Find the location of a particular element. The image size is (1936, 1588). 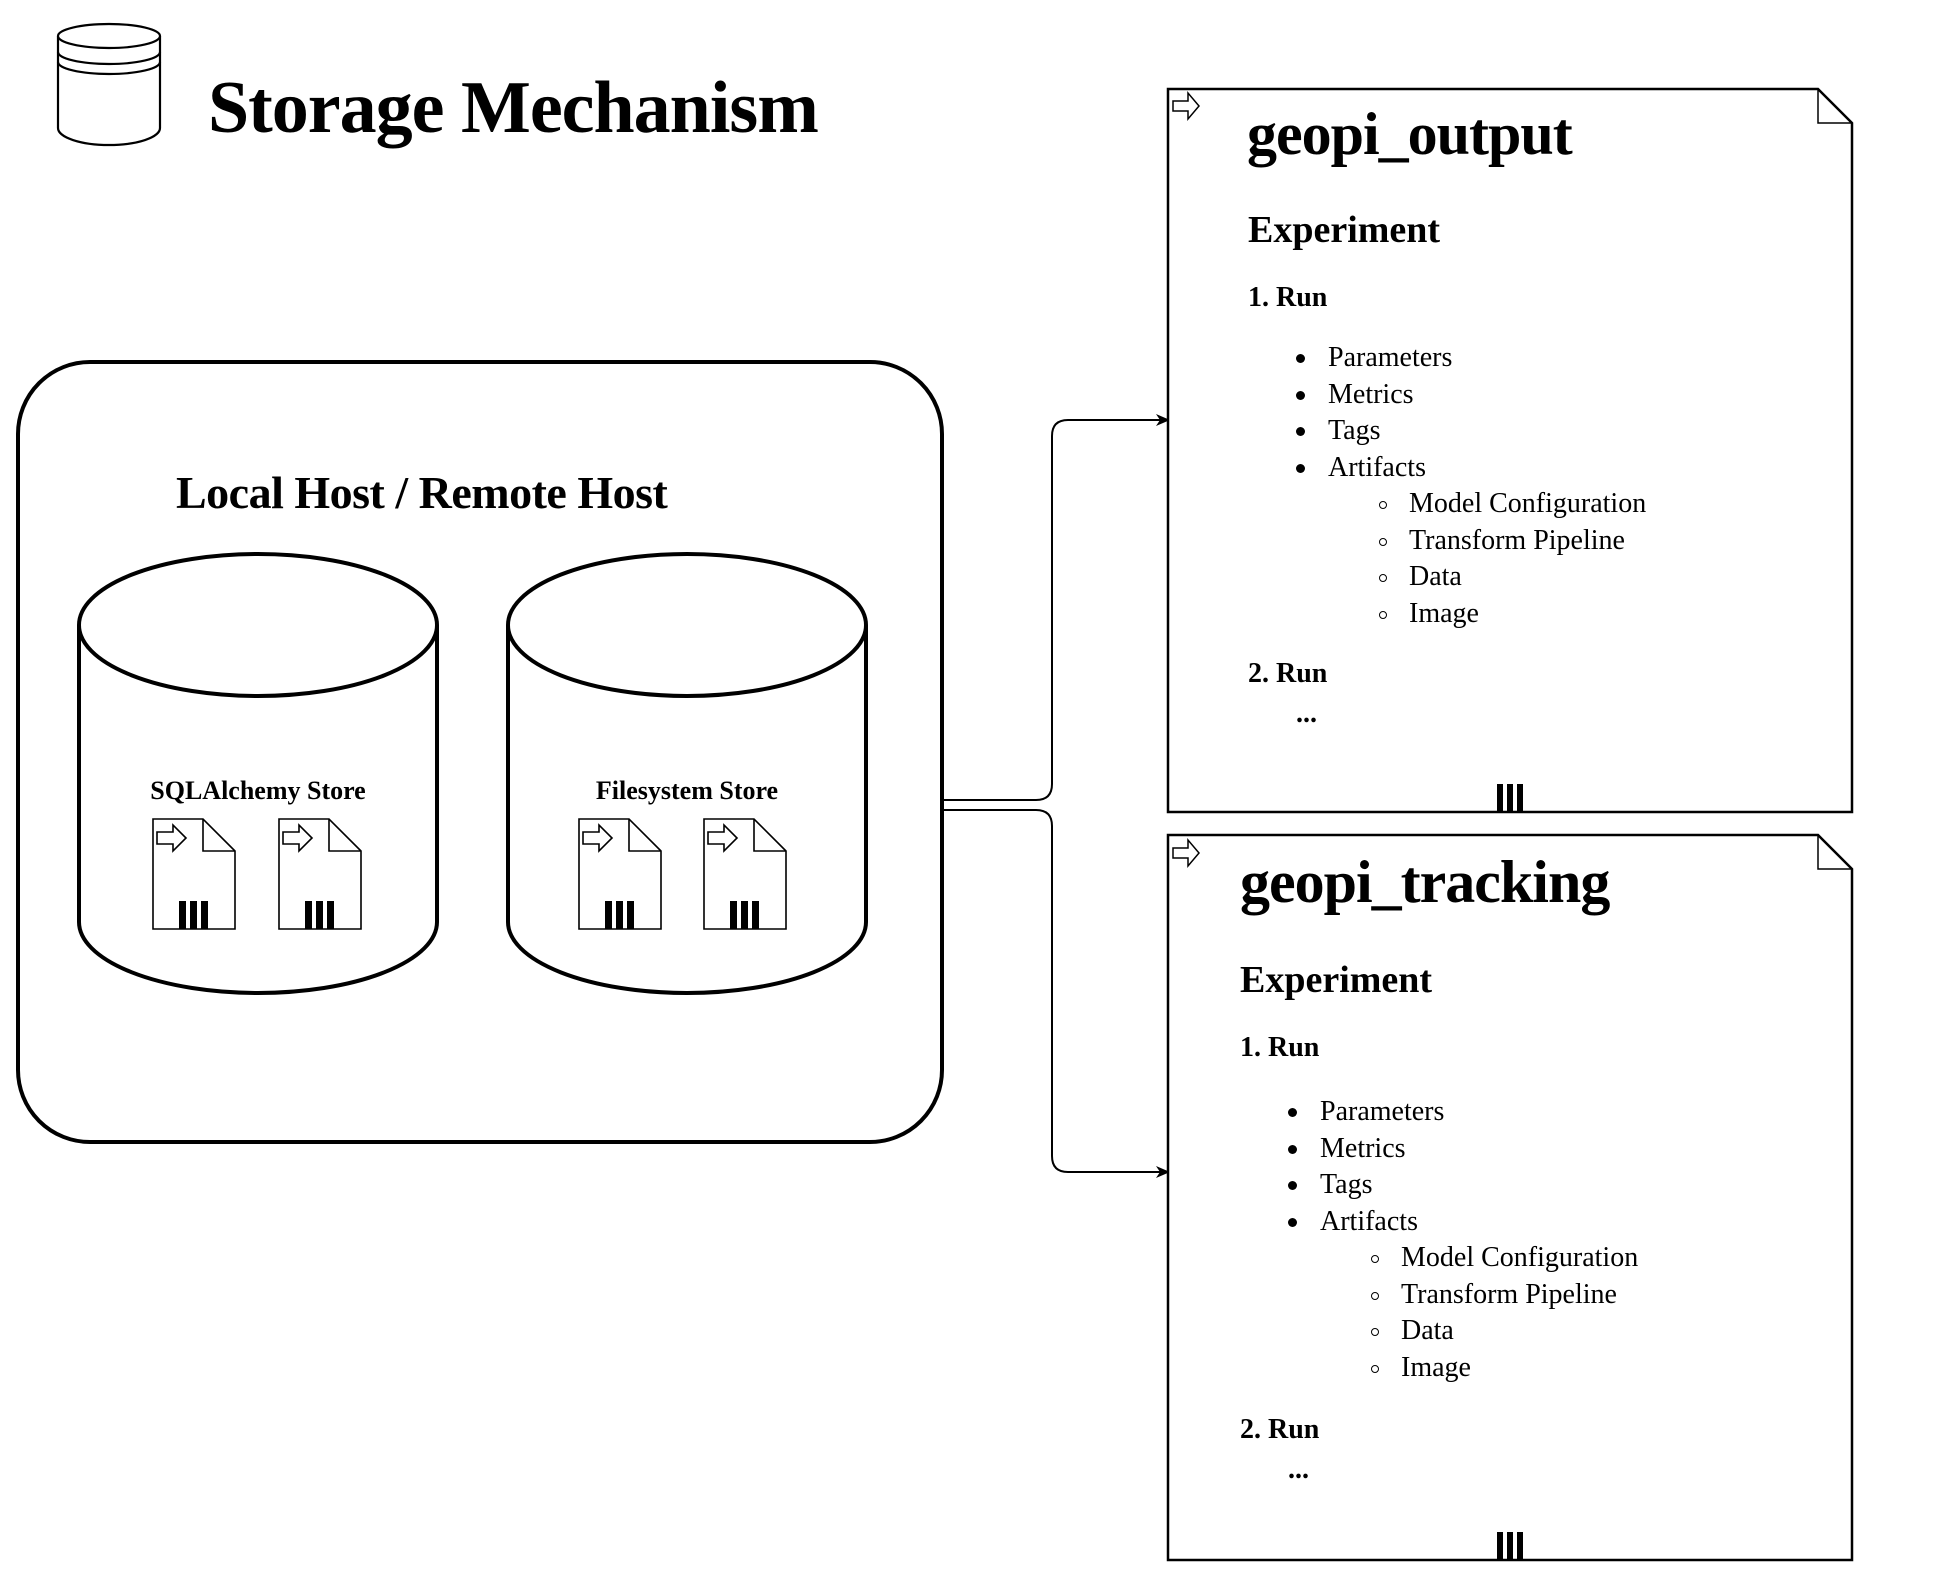

page-title: Storage Mechanism is located at coordinates (513, 108).